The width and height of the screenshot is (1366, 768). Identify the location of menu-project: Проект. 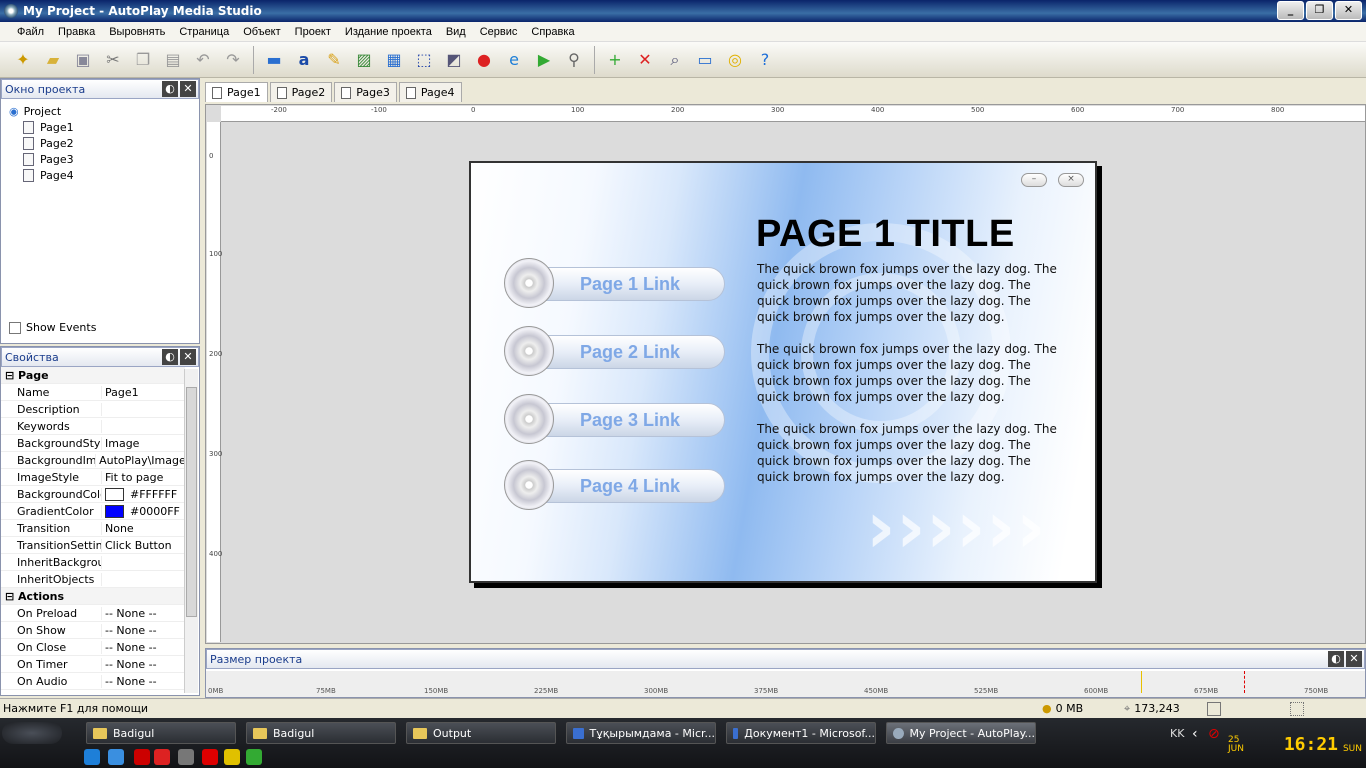
(313, 32).